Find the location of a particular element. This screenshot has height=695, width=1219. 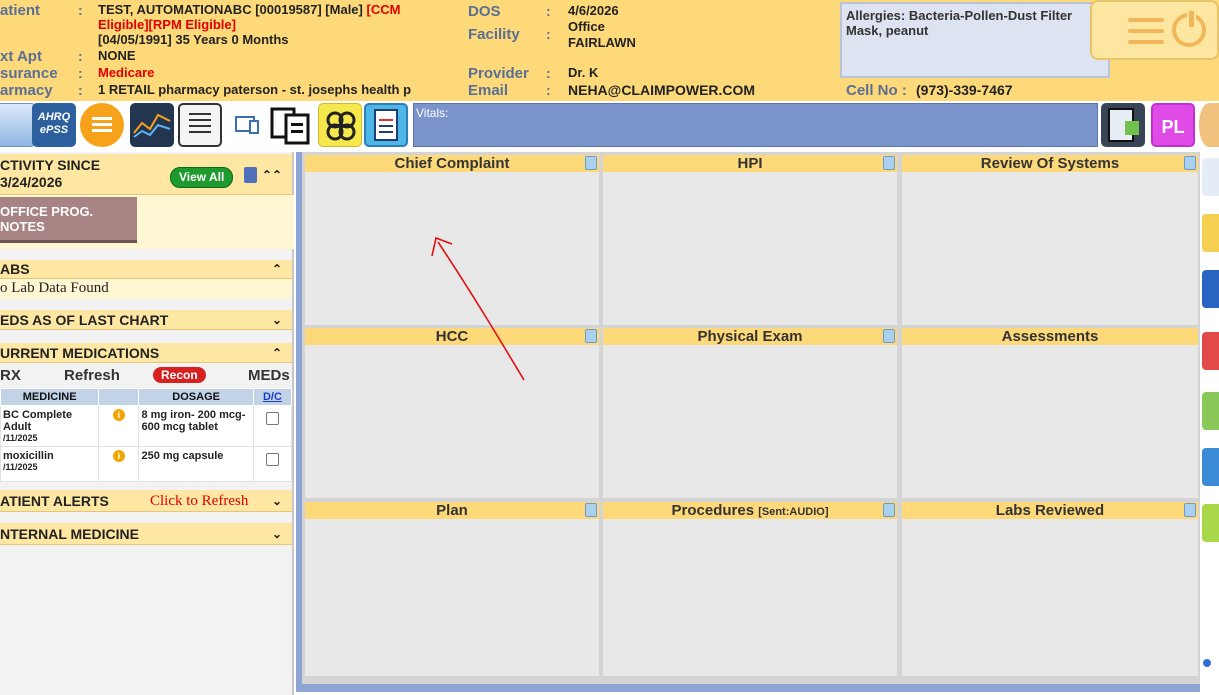

plan-panel: Plan is located at coordinates (452, 589).